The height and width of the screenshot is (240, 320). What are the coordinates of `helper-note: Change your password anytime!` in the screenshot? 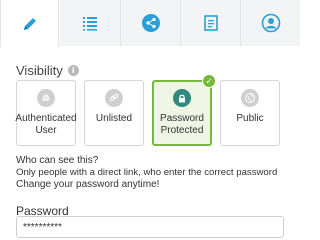 It's located at (88, 184).